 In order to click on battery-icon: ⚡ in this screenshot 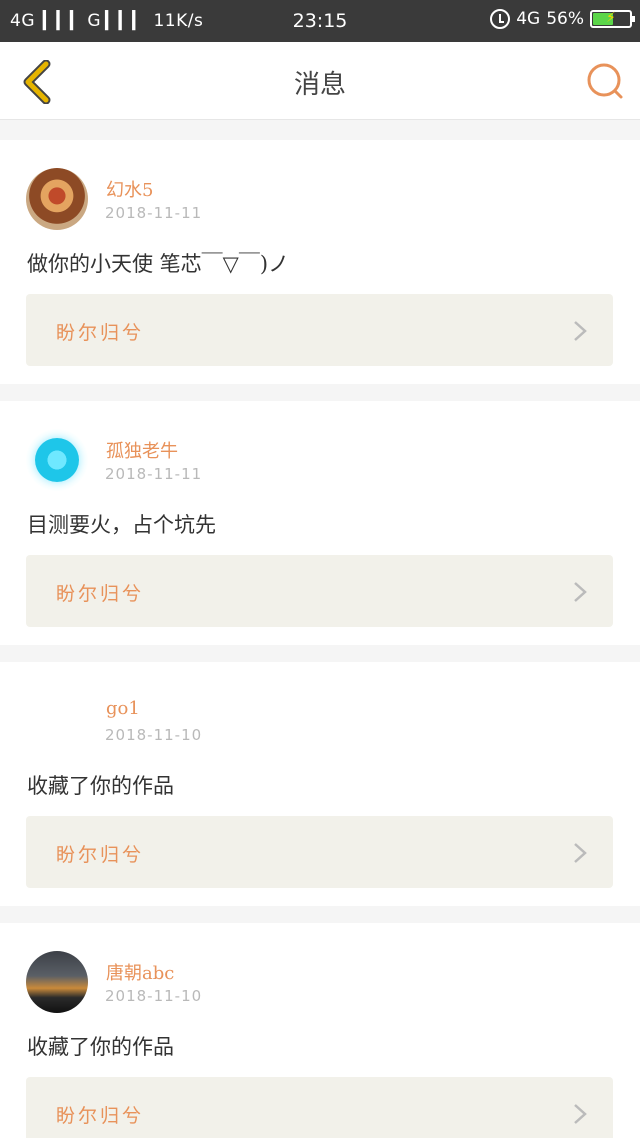, I will do `click(612, 19)`.